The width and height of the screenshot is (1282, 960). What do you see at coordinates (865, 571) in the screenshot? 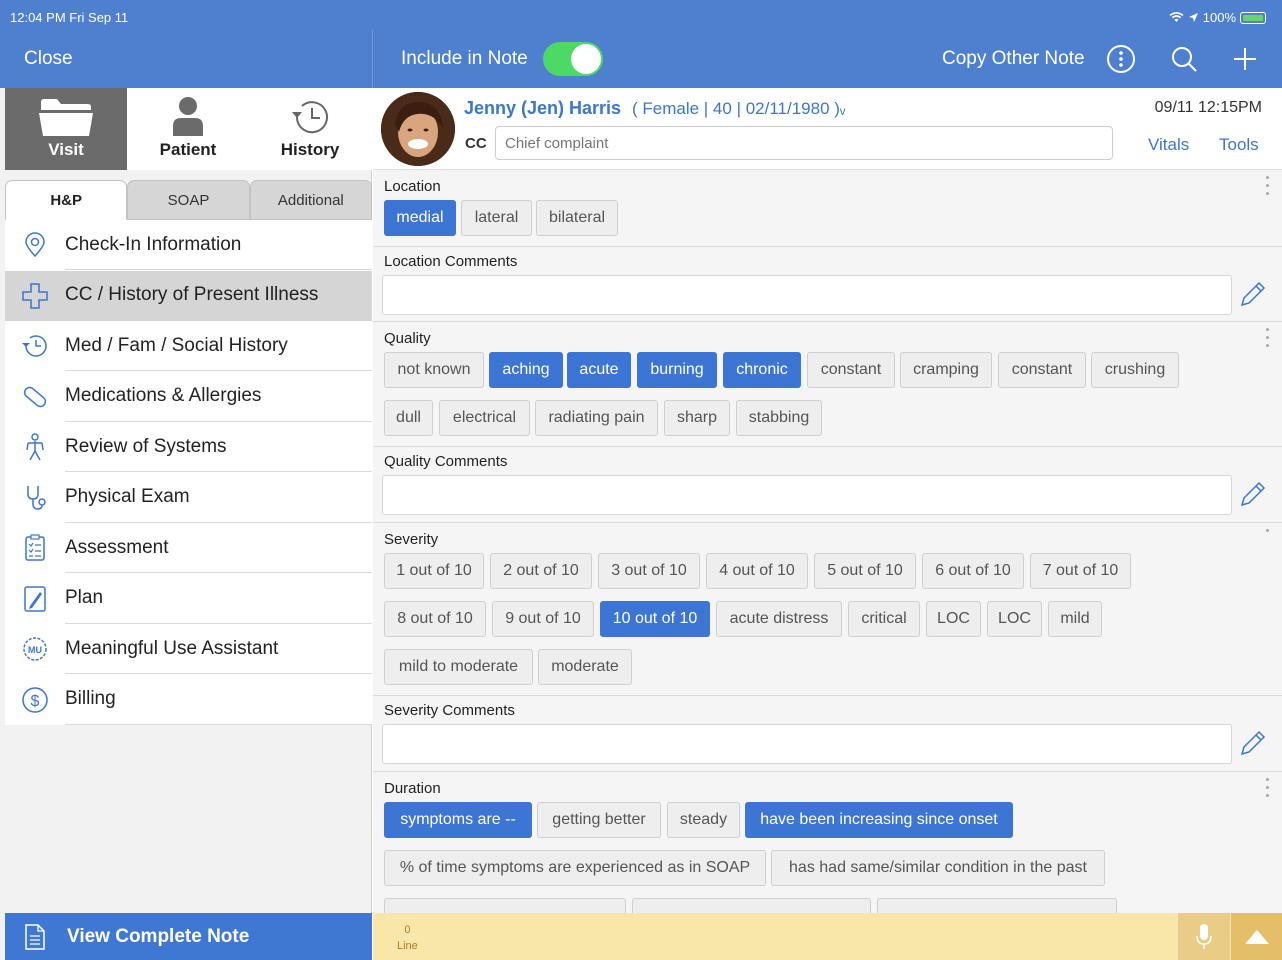
I see `option-chip: 5 out of 10` at bounding box center [865, 571].